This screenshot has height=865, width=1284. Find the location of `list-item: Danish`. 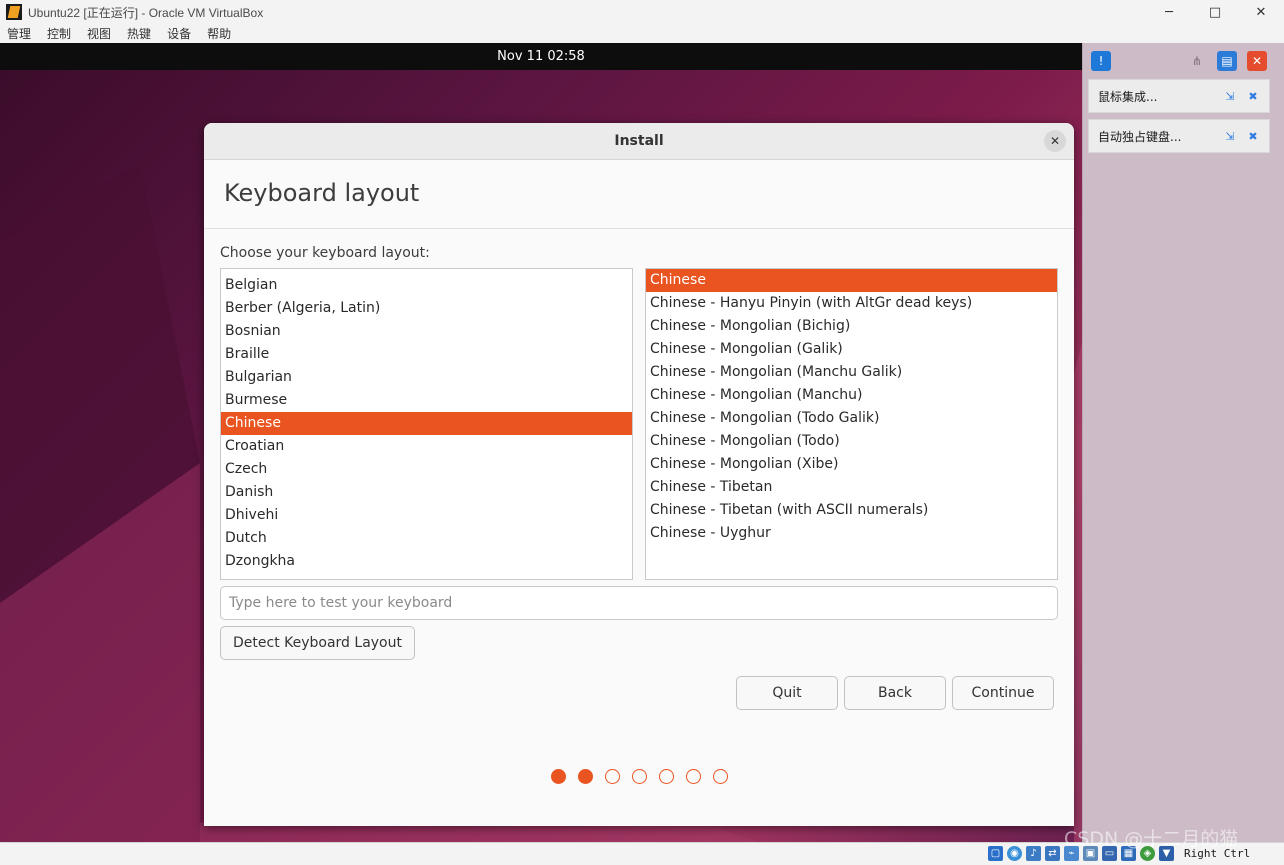

list-item: Danish is located at coordinates (426, 492).